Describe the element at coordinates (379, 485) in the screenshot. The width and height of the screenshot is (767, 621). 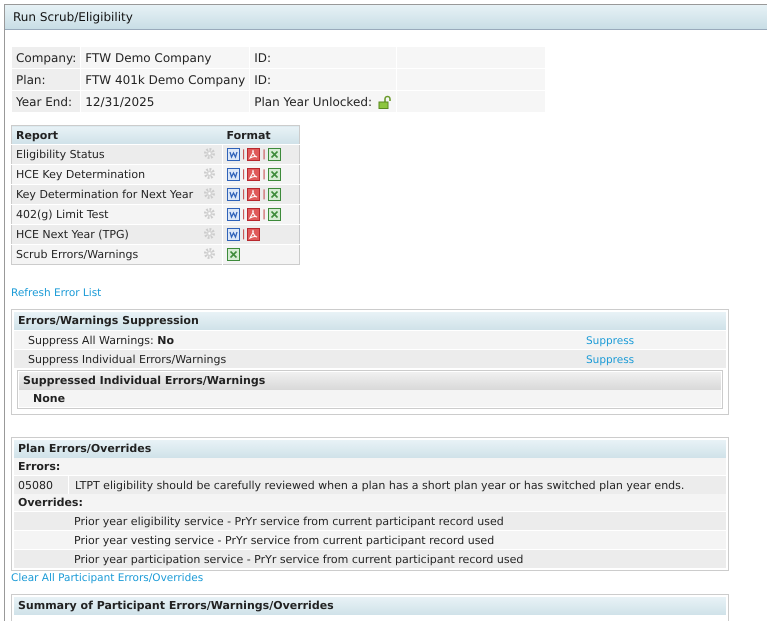
I see `error-message: LTPT eligibility should be carefully reviewed when a plan has a short plan year or has switched plan year ends.` at that location.